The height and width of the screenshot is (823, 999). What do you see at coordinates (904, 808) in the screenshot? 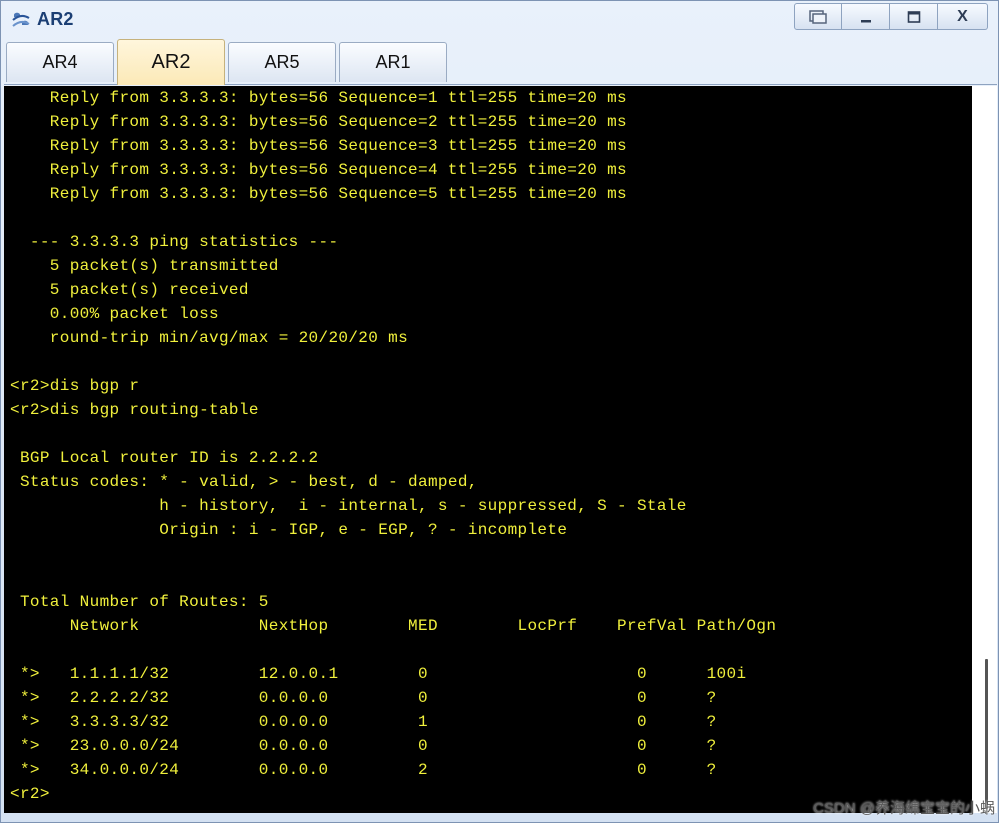
I see `watermark: CSDN @养海绵宝宝的小蜗` at bounding box center [904, 808].